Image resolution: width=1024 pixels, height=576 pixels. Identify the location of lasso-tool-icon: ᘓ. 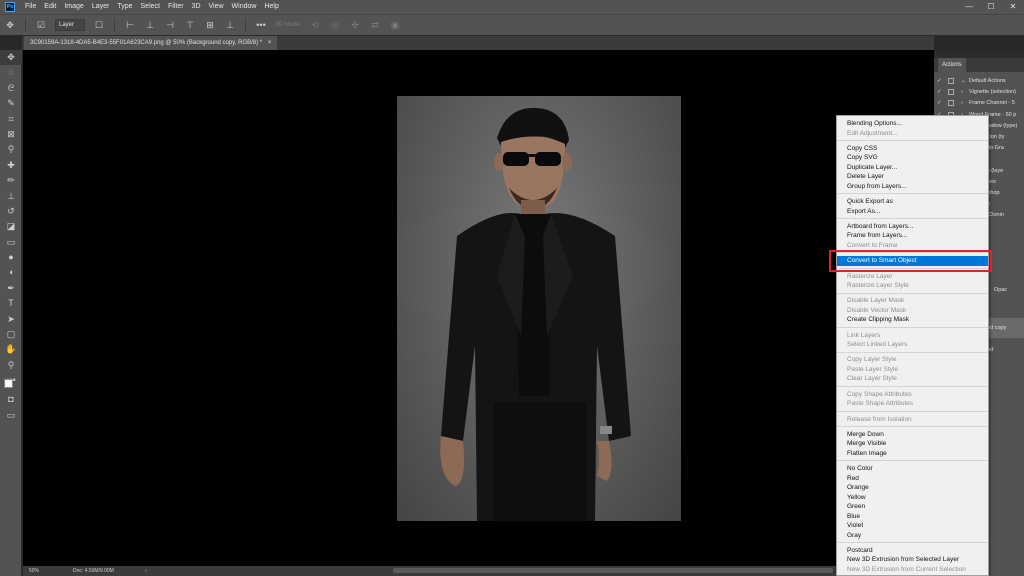
(11, 88).